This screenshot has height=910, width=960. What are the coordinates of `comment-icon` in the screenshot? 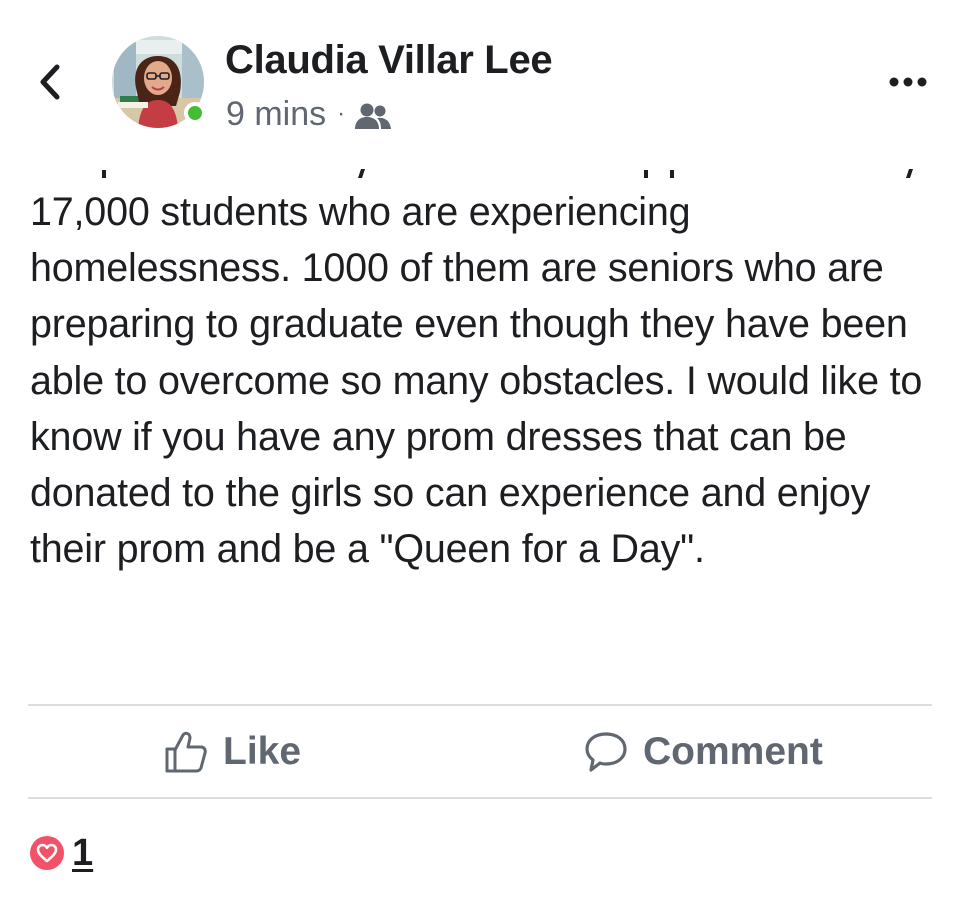 It's located at (606, 752).